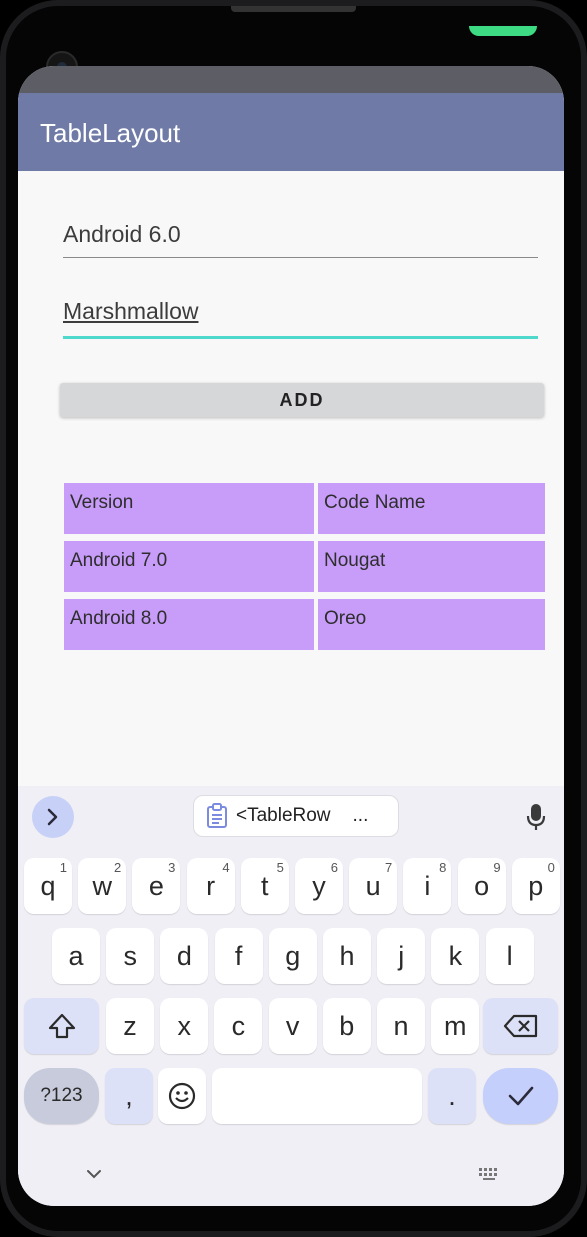 The height and width of the screenshot is (1237, 587). I want to click on key-f-label: f, so click(238, 955).